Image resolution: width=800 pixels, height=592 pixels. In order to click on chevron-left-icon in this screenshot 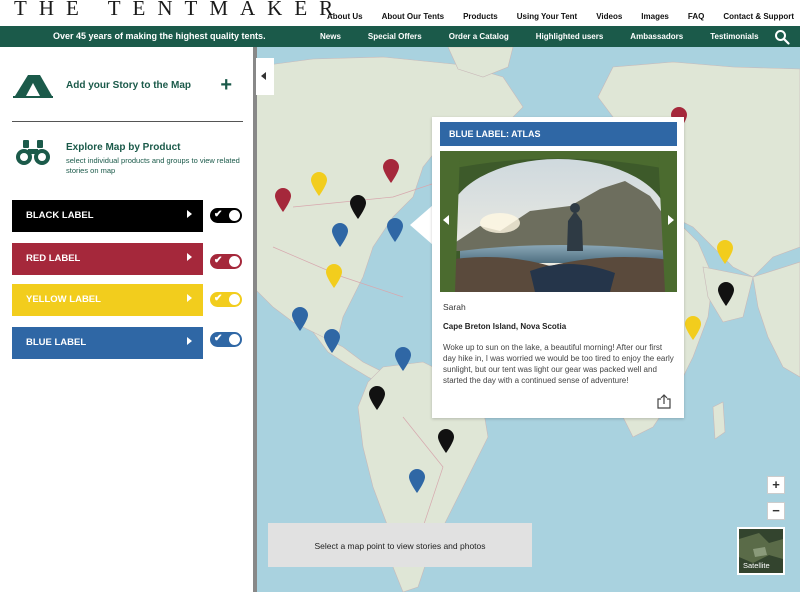, I will do `click(263, 76)`.